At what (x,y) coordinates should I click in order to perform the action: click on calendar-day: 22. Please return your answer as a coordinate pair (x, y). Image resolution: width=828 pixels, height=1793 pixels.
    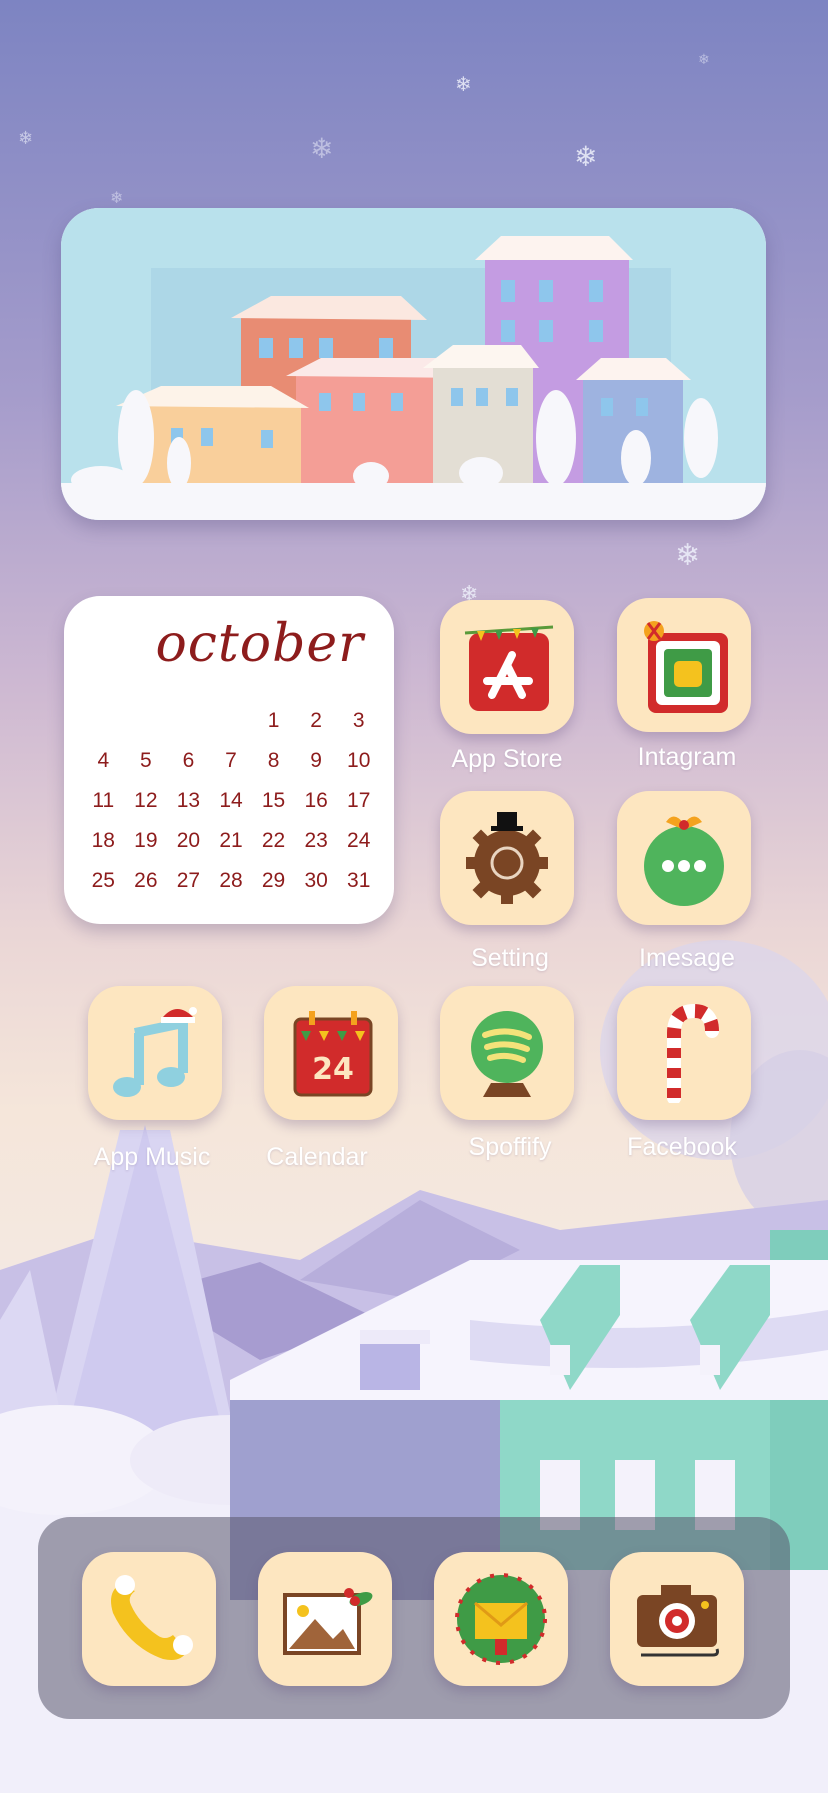
    Looking at the image, I should click on (273, 840).